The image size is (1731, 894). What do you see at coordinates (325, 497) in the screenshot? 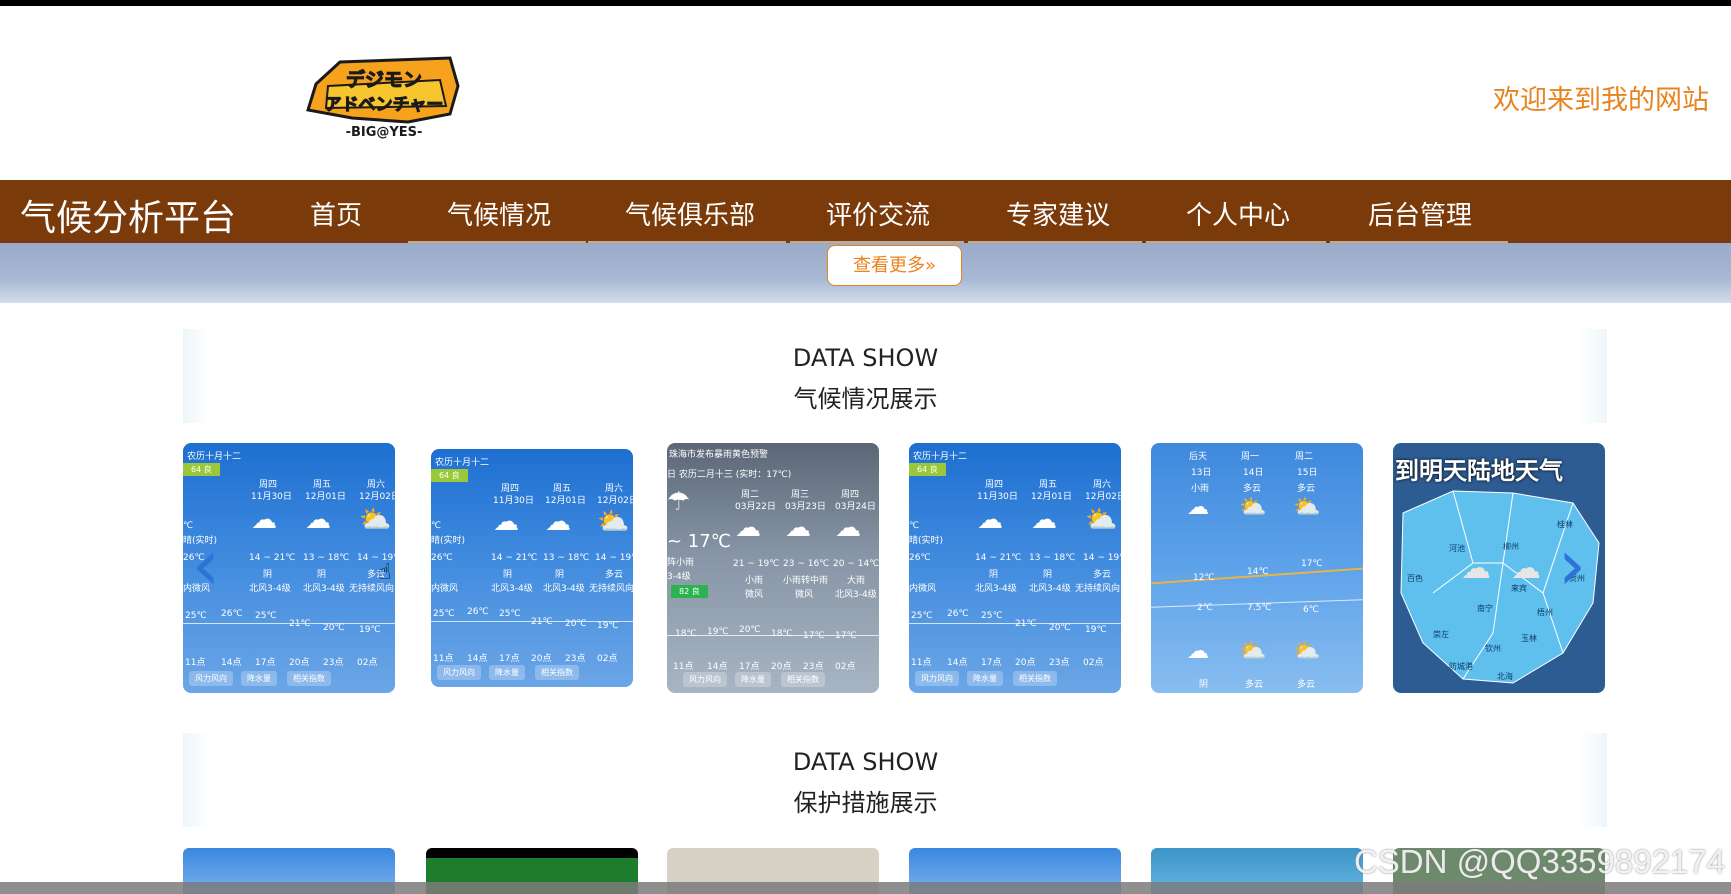
I see `date-label: 12月01日` at bounding box center [325, 497].